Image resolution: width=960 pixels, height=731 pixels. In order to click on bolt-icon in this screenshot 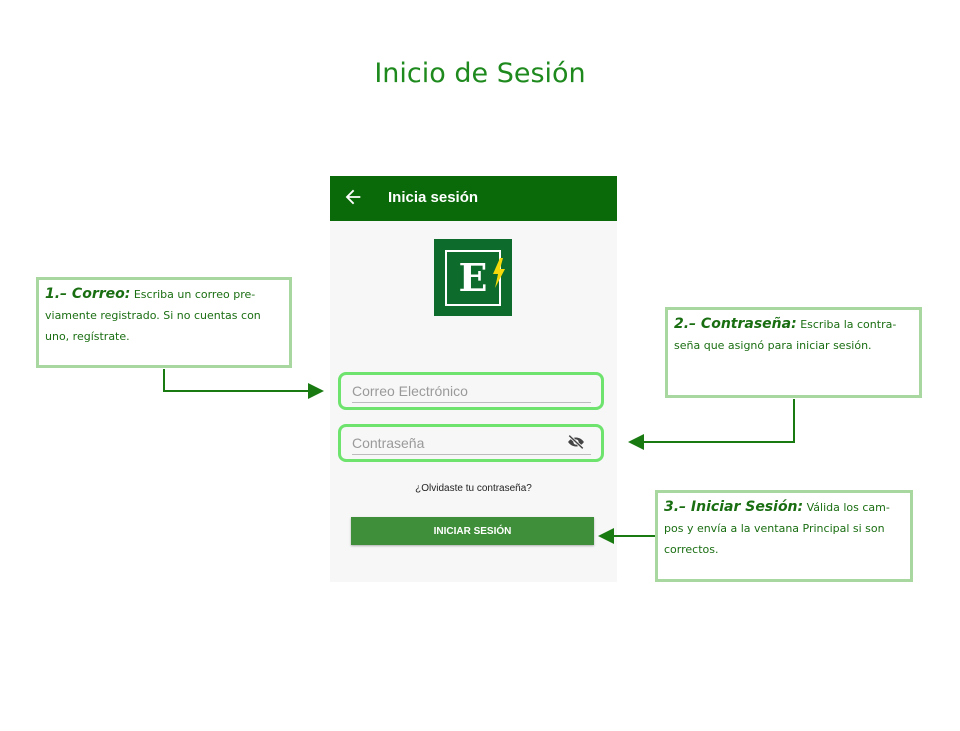, I will do `click(499, 273)`.